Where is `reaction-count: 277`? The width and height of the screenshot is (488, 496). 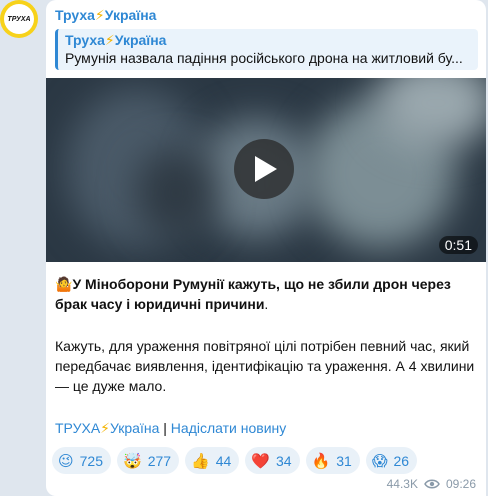 reaction-count: 277 is located at coordinates (159, 460).